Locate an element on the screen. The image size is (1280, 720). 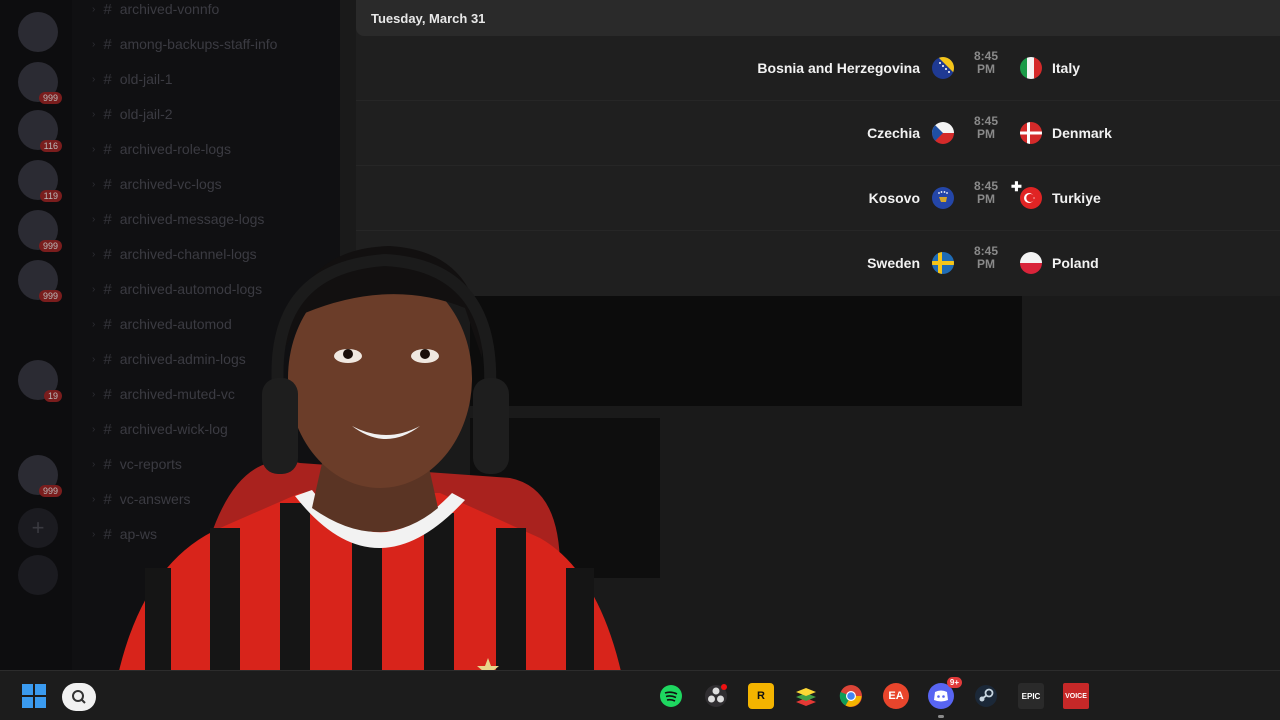
channel-item: › # old-jail-1 is located at coordinates (132, 79).